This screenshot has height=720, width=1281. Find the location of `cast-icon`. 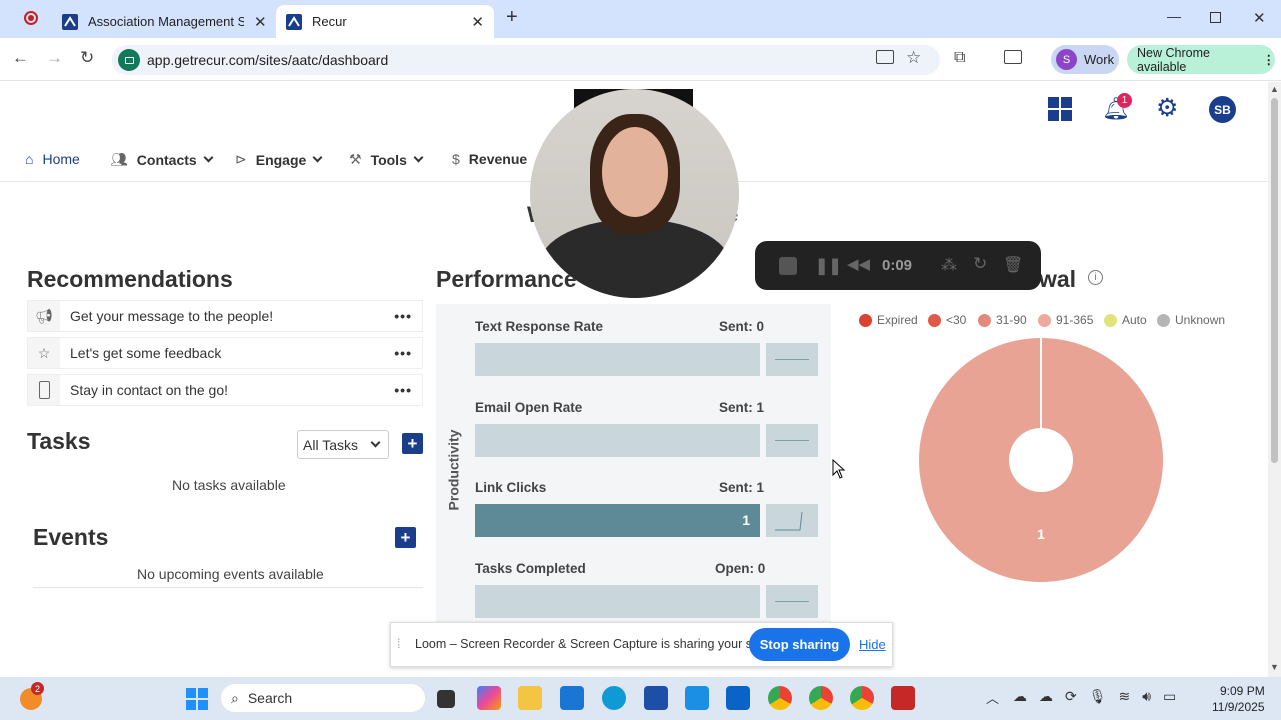

cast-icon is located at coordinates (1013, 57).